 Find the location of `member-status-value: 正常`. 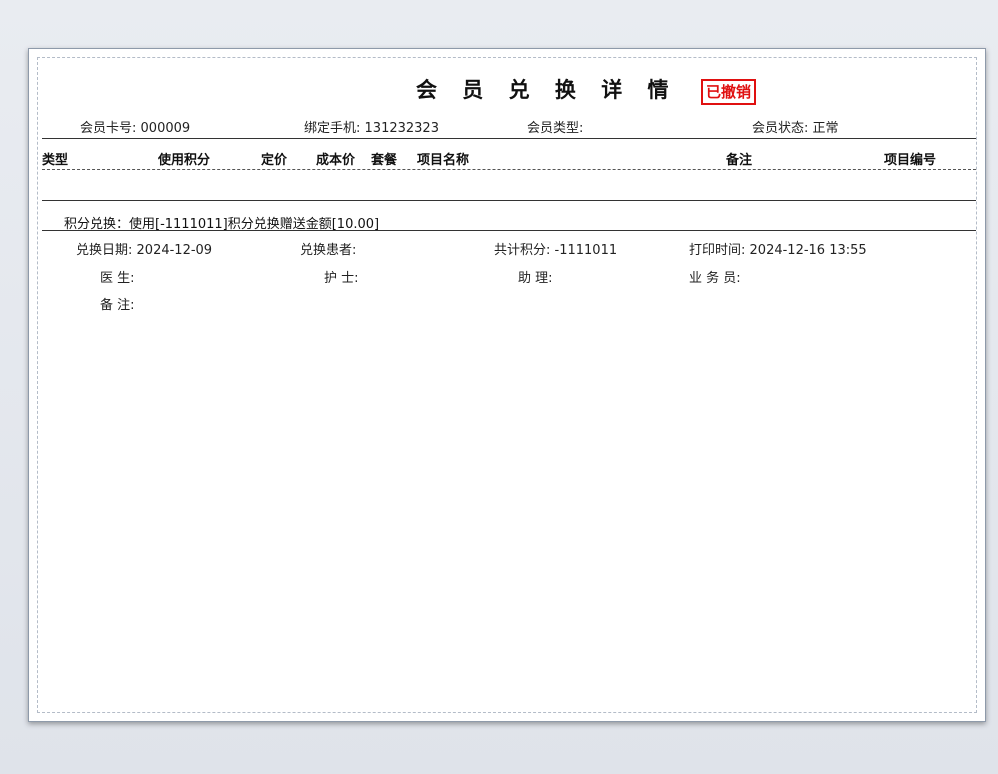

member-status-value: 正常 is located at coordinates (825, 128).